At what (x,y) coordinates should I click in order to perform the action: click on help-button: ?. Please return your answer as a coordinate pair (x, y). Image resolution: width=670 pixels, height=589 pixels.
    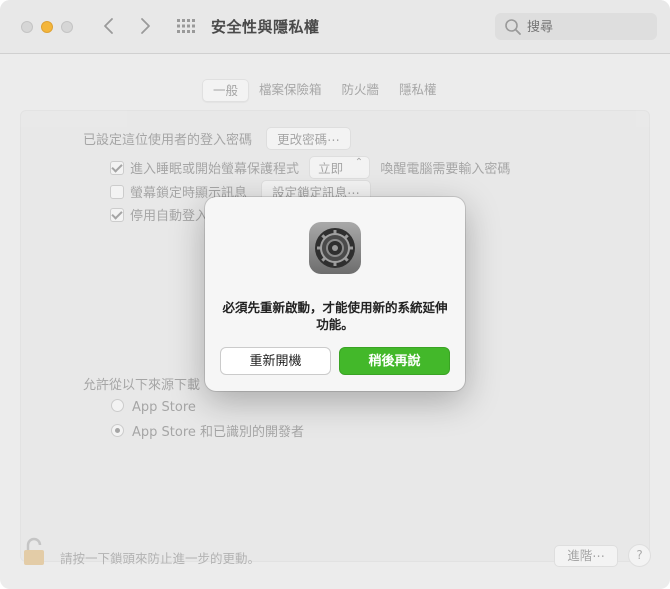
    Looking at the image, I should click on (639, 555).